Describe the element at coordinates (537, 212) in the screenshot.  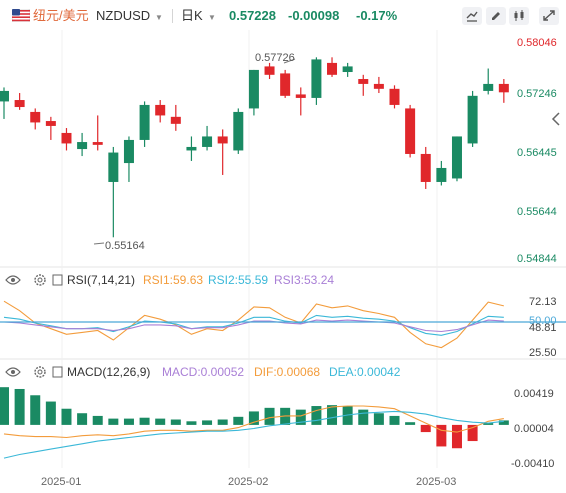
I see `price-tick-label: 0.55644` at that location.